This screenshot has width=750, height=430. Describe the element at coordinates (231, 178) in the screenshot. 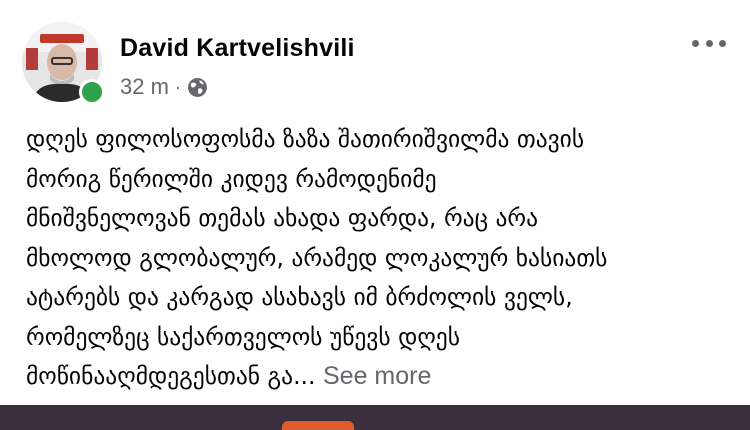

I see `post-text-line: მორიგ წერილში კიდევ რამოდენიმე` at that location.